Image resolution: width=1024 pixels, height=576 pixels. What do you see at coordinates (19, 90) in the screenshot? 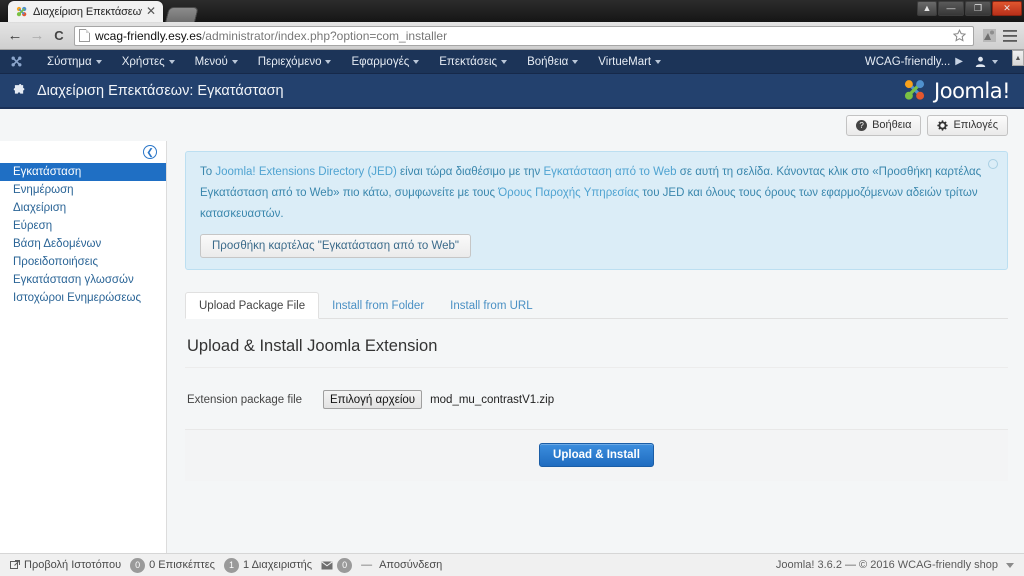
I see `puzzle-piece-icon` at bounding box center [19, 90].